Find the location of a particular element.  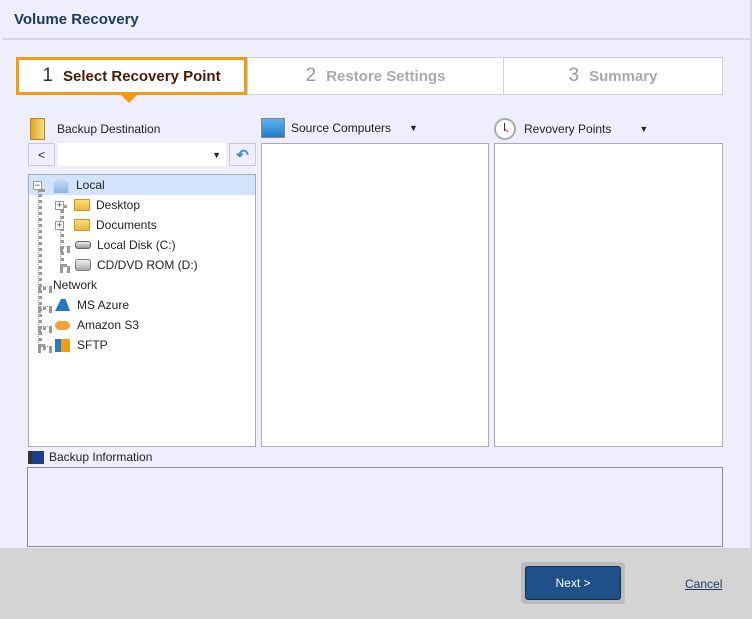

next-button-frame: Next > is located at coordinates (573, 583).